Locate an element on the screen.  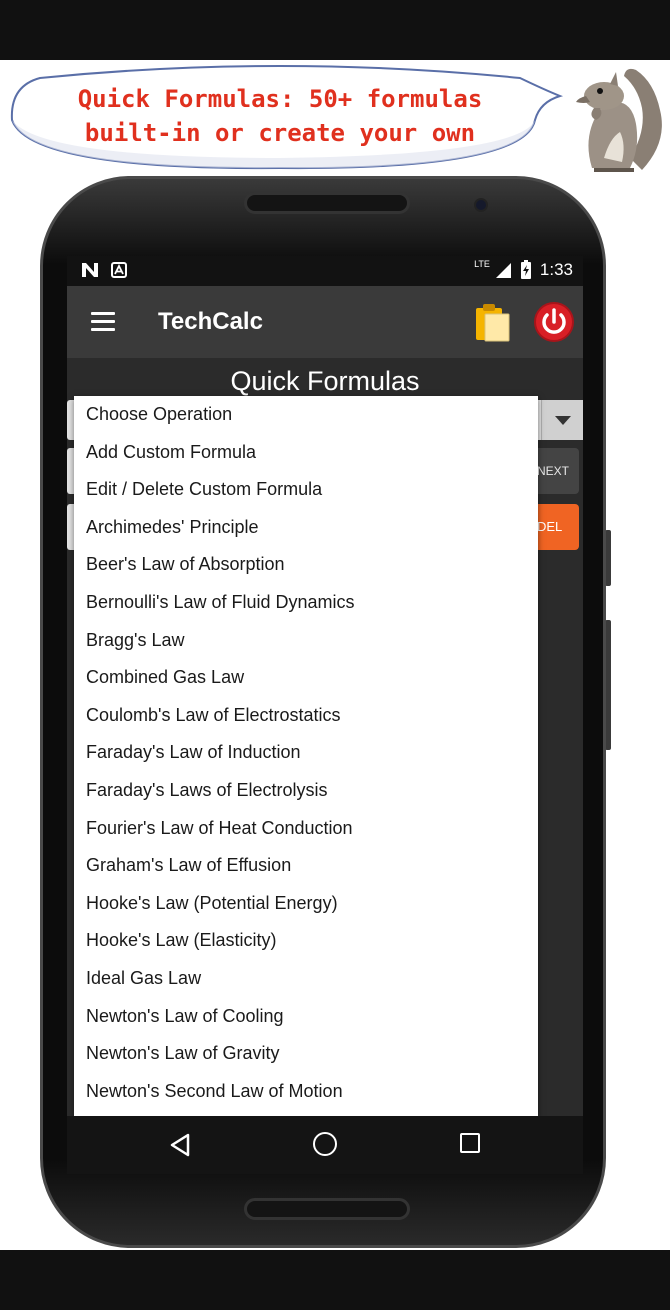
status-left-icons is located at coordinates (104, 270).